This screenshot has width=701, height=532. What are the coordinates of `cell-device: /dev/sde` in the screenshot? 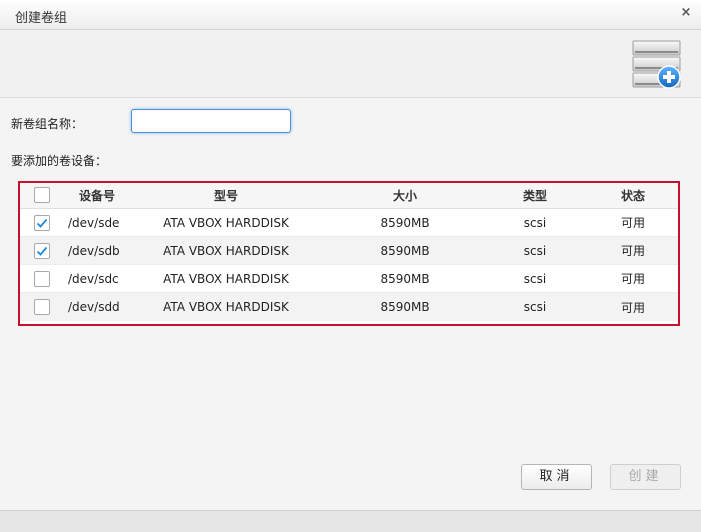 It's located at (94, 222).